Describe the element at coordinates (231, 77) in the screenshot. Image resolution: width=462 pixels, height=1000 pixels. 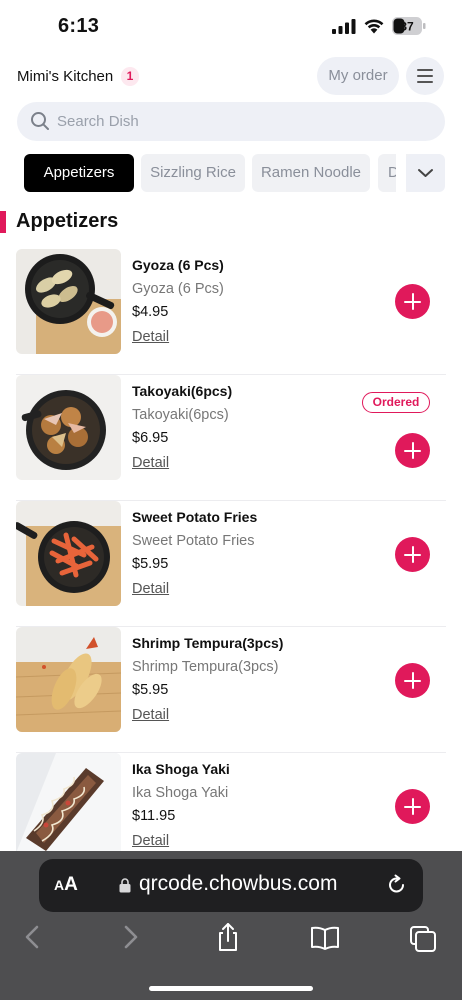
I see `header: Mimi's Kitchen 1 My order` at that location.